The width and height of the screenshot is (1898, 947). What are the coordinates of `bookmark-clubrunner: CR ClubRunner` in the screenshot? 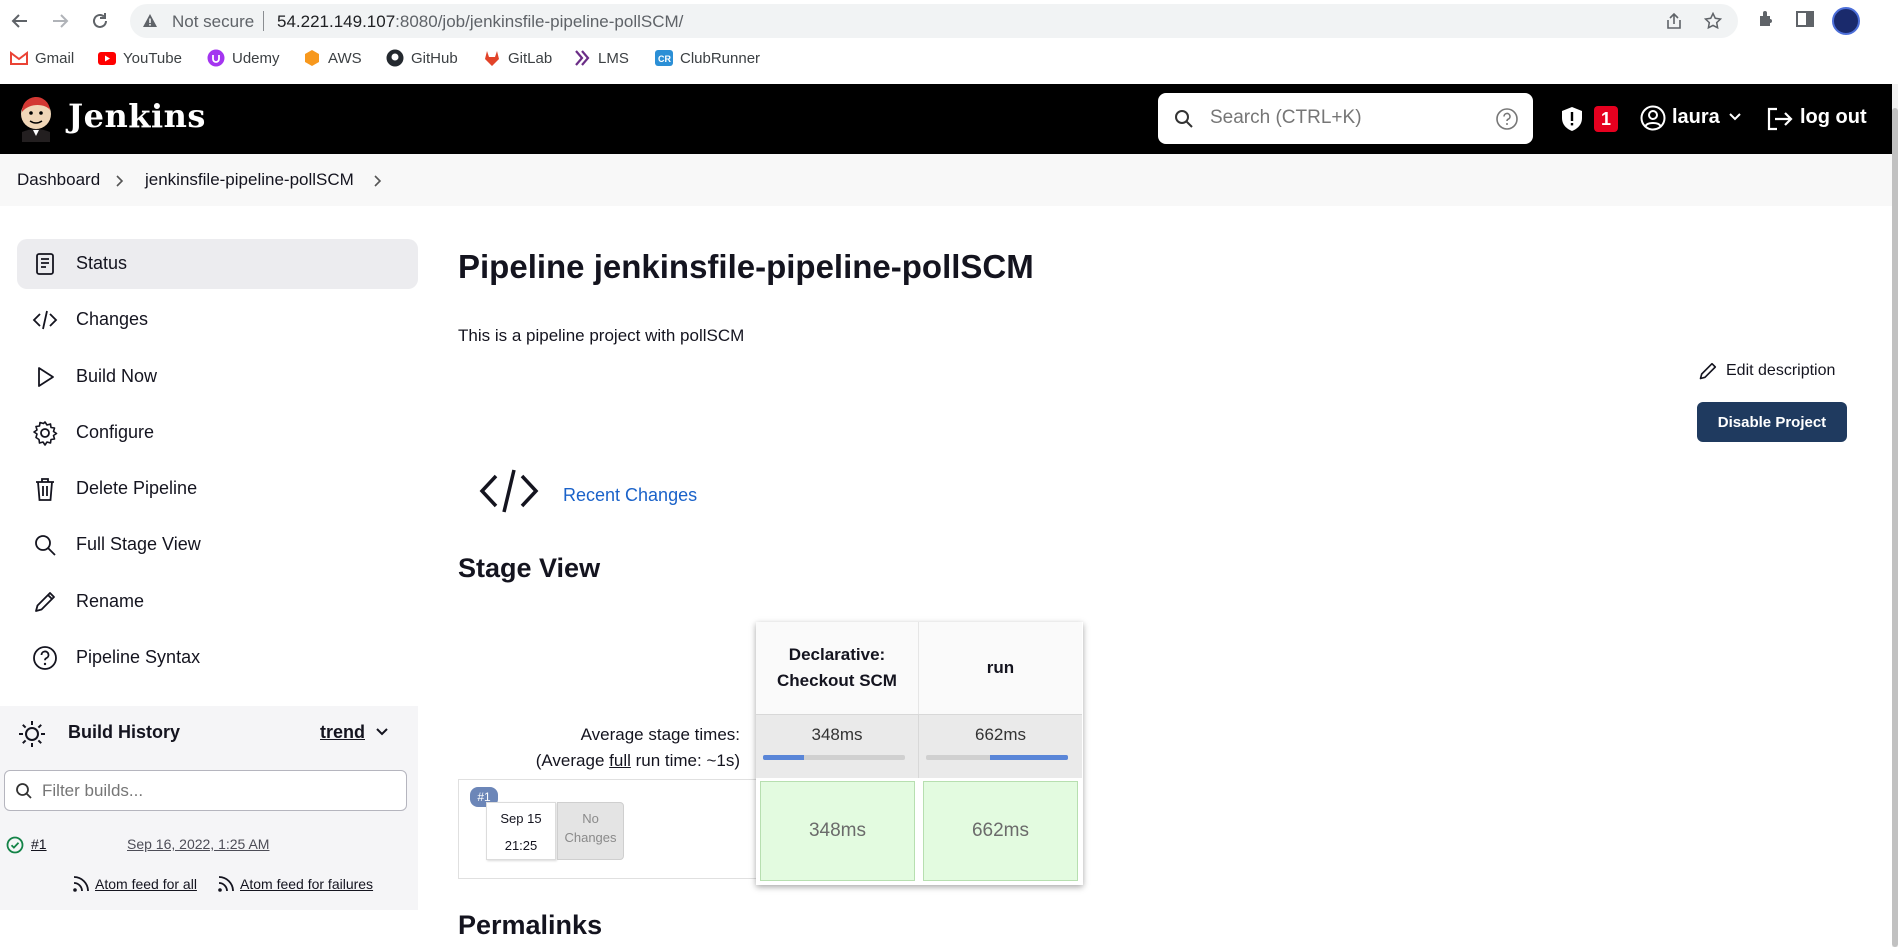 It's located at (707, 58).